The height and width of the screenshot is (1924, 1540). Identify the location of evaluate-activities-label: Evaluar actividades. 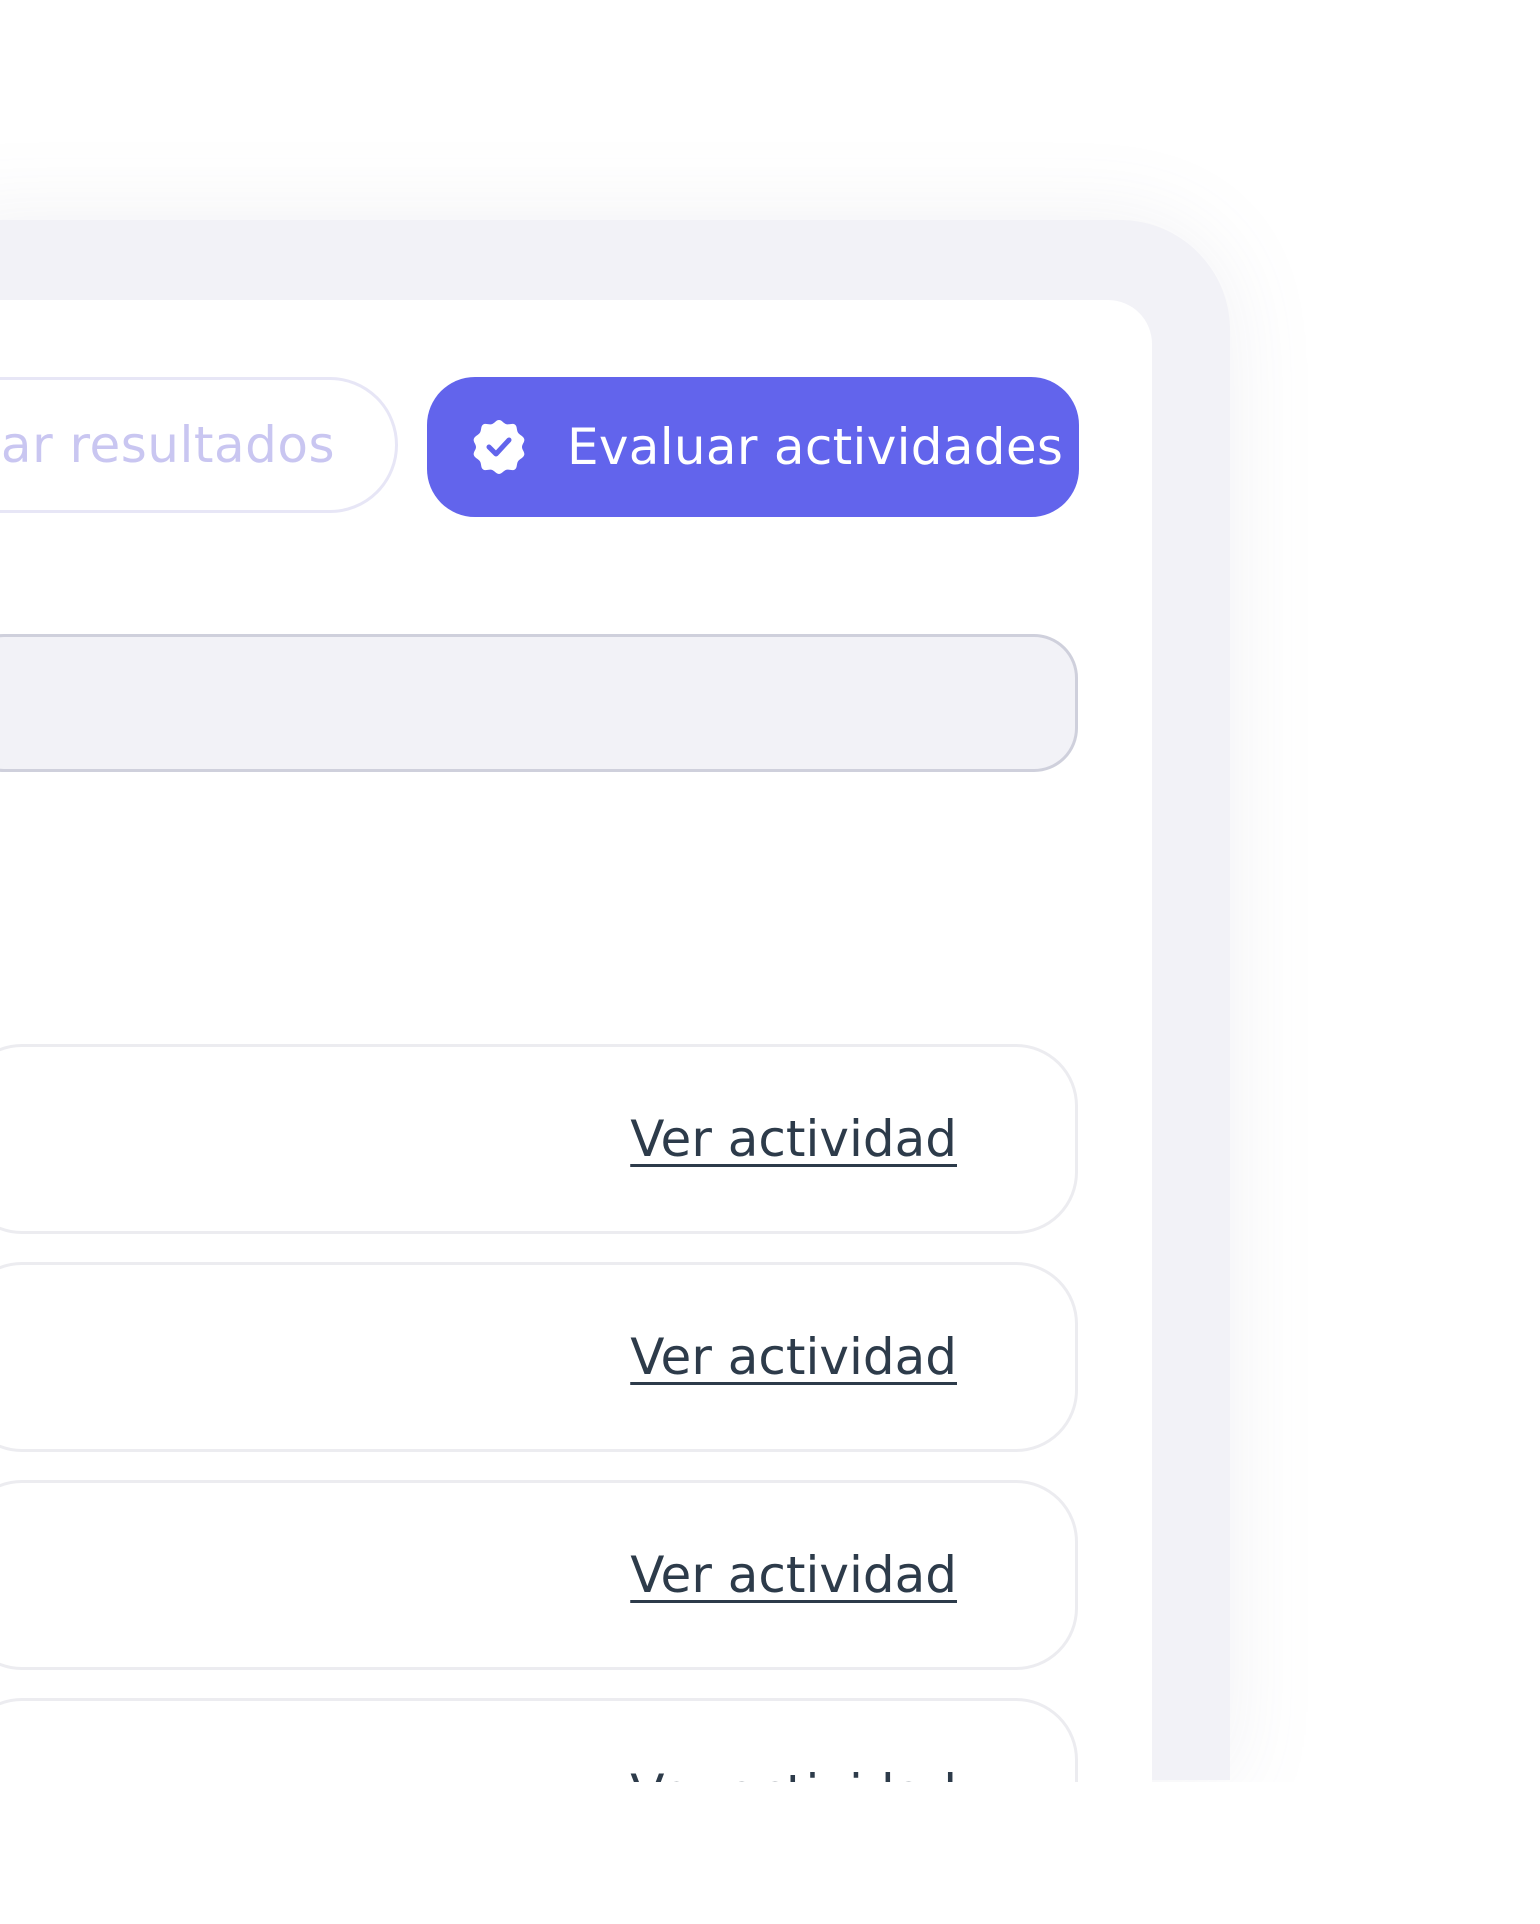
(815, 447).